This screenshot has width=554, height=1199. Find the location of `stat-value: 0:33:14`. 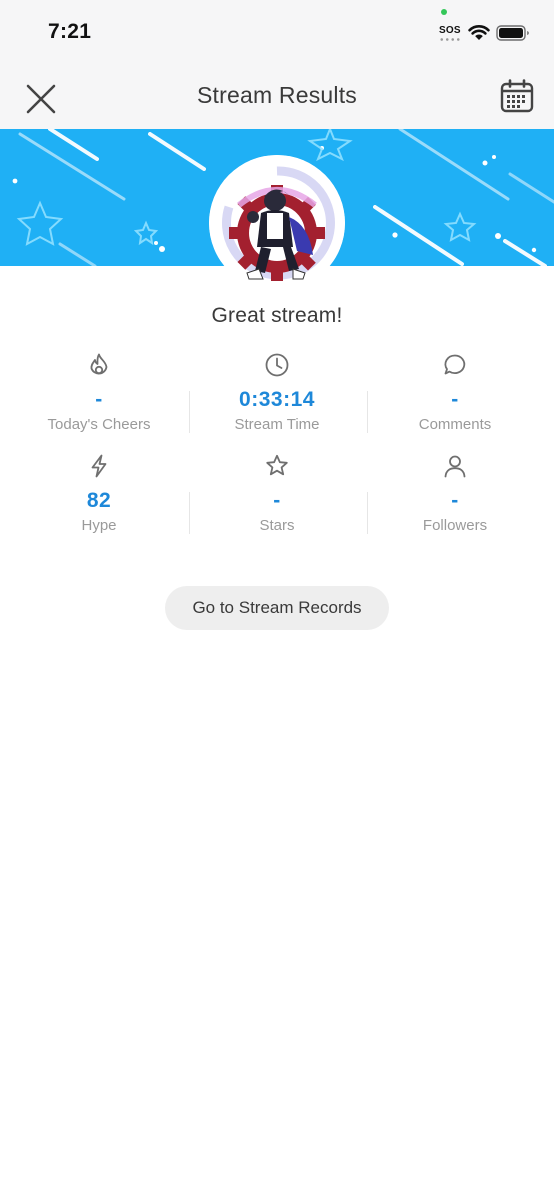

stat-value: 0:33:14 is located at coordinates (277, 399).